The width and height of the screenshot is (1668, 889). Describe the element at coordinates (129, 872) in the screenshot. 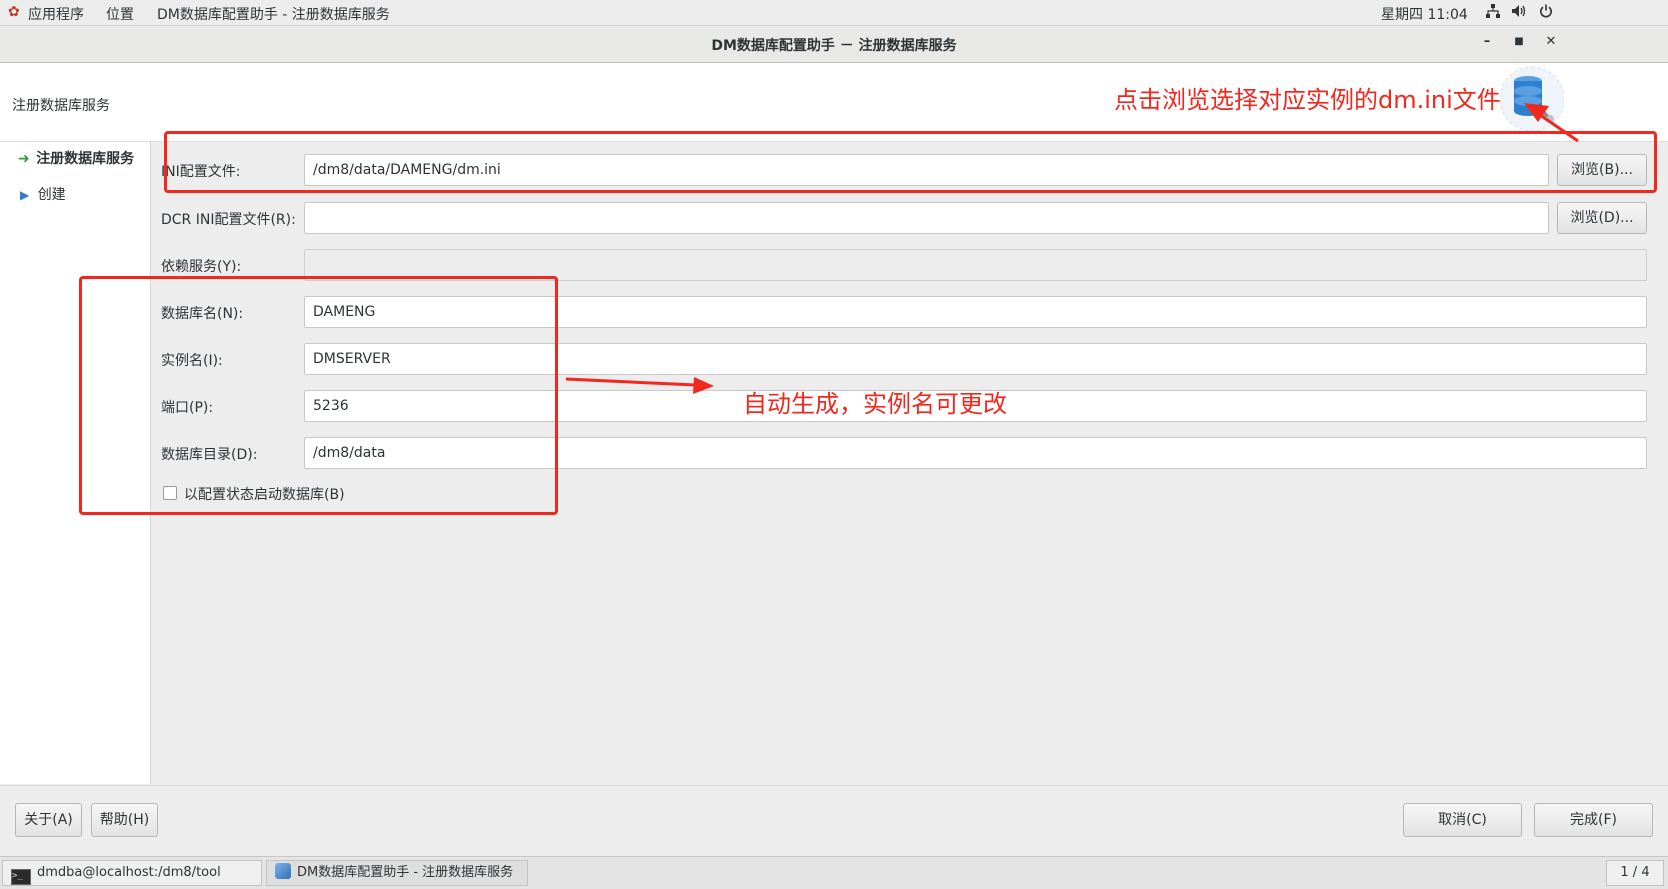

I see `taskbar-terminal-label: dmdba@localhost:/dm8/tool` at that location.